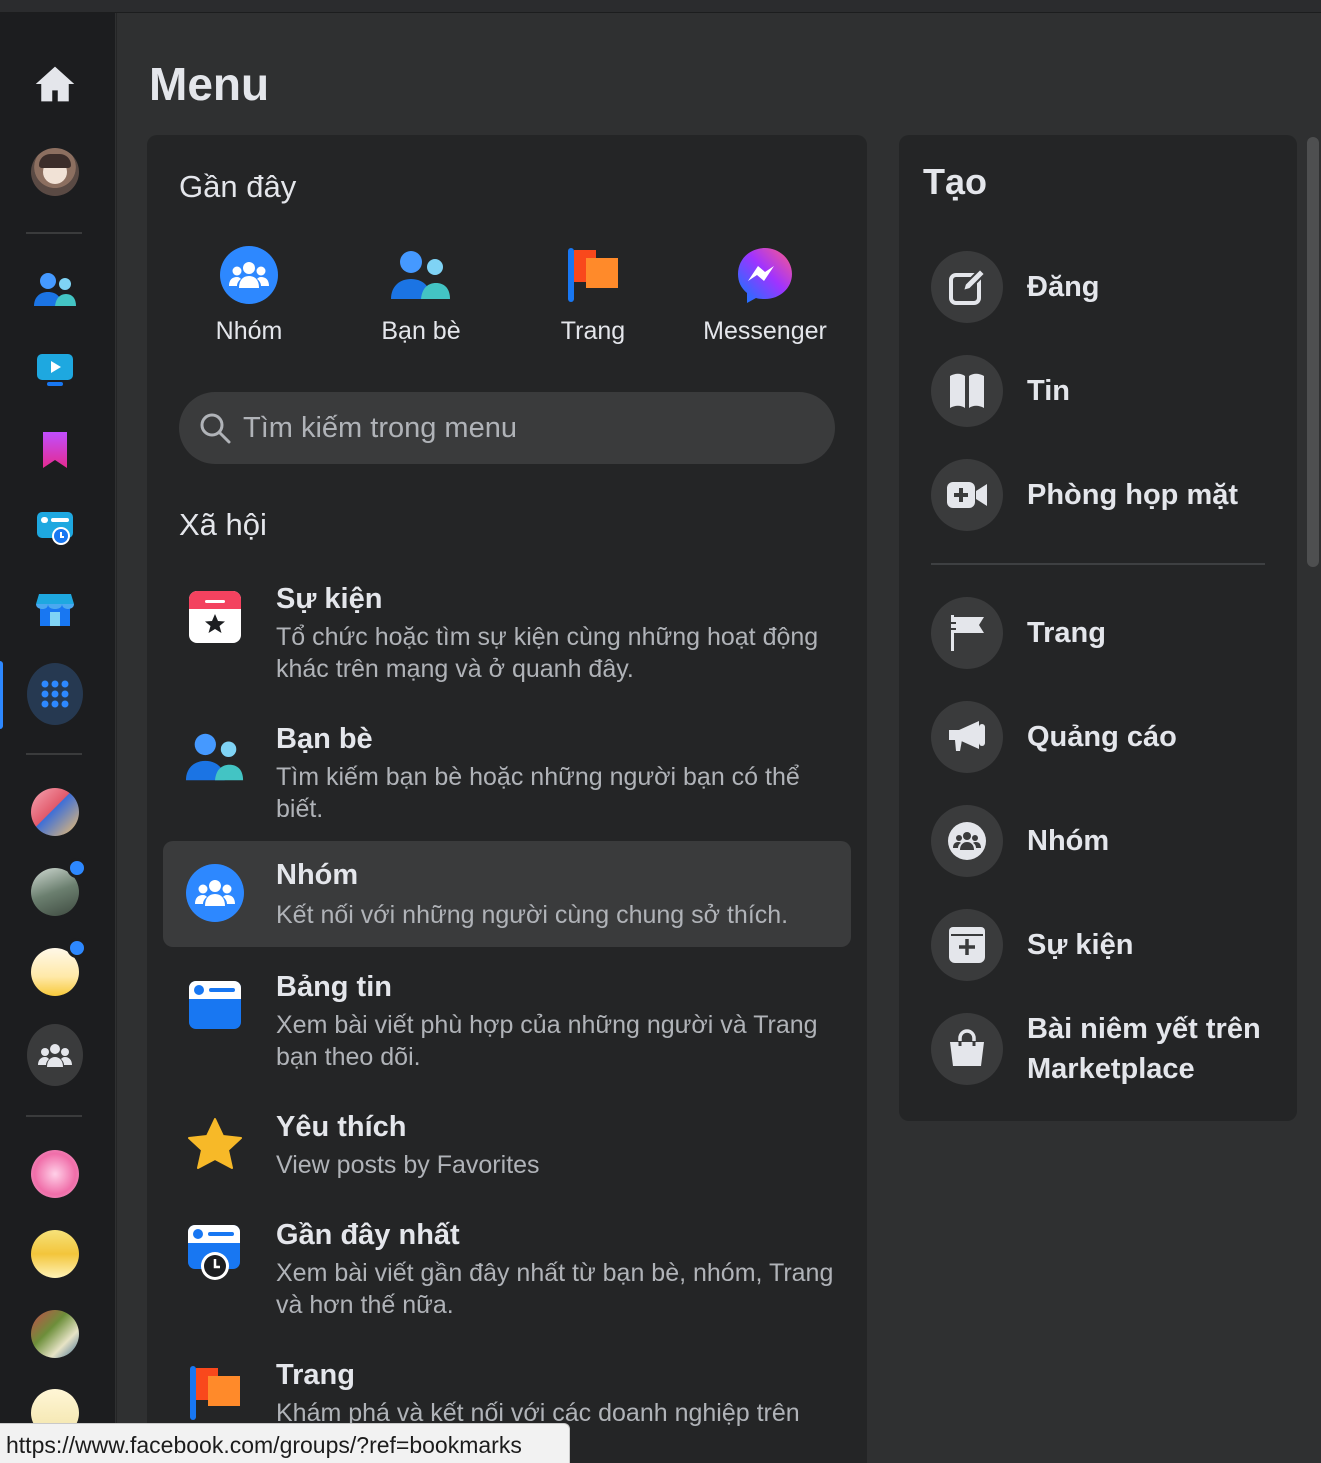 Image resolution: width=1321 pixels, height=1463 pixels. What do you see at coordinates (55, 370) in the screenshot?
I see `watch-video-icon` at bounding box center [55, 370].